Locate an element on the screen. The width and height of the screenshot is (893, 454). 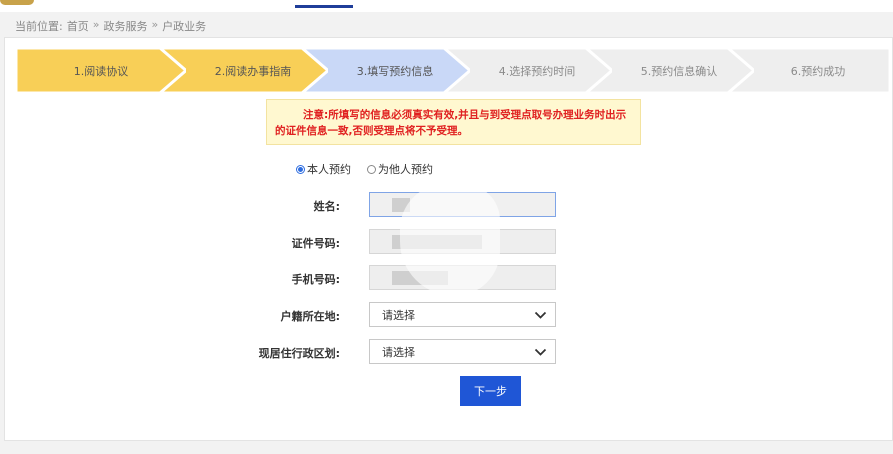
district-select-value: 请选择 is located at coordinates (398, 352).